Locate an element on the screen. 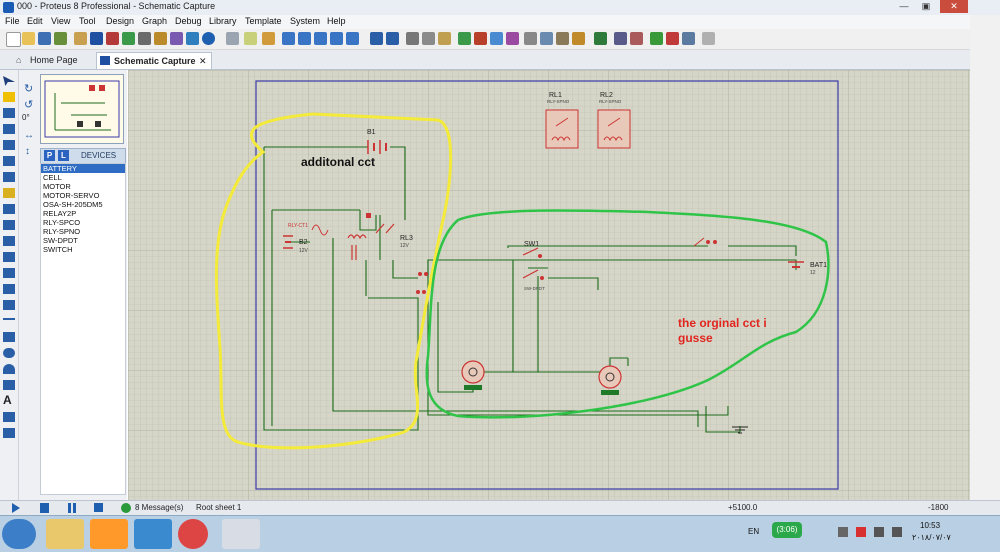  generator-icon is located at coordinates (9, 257).